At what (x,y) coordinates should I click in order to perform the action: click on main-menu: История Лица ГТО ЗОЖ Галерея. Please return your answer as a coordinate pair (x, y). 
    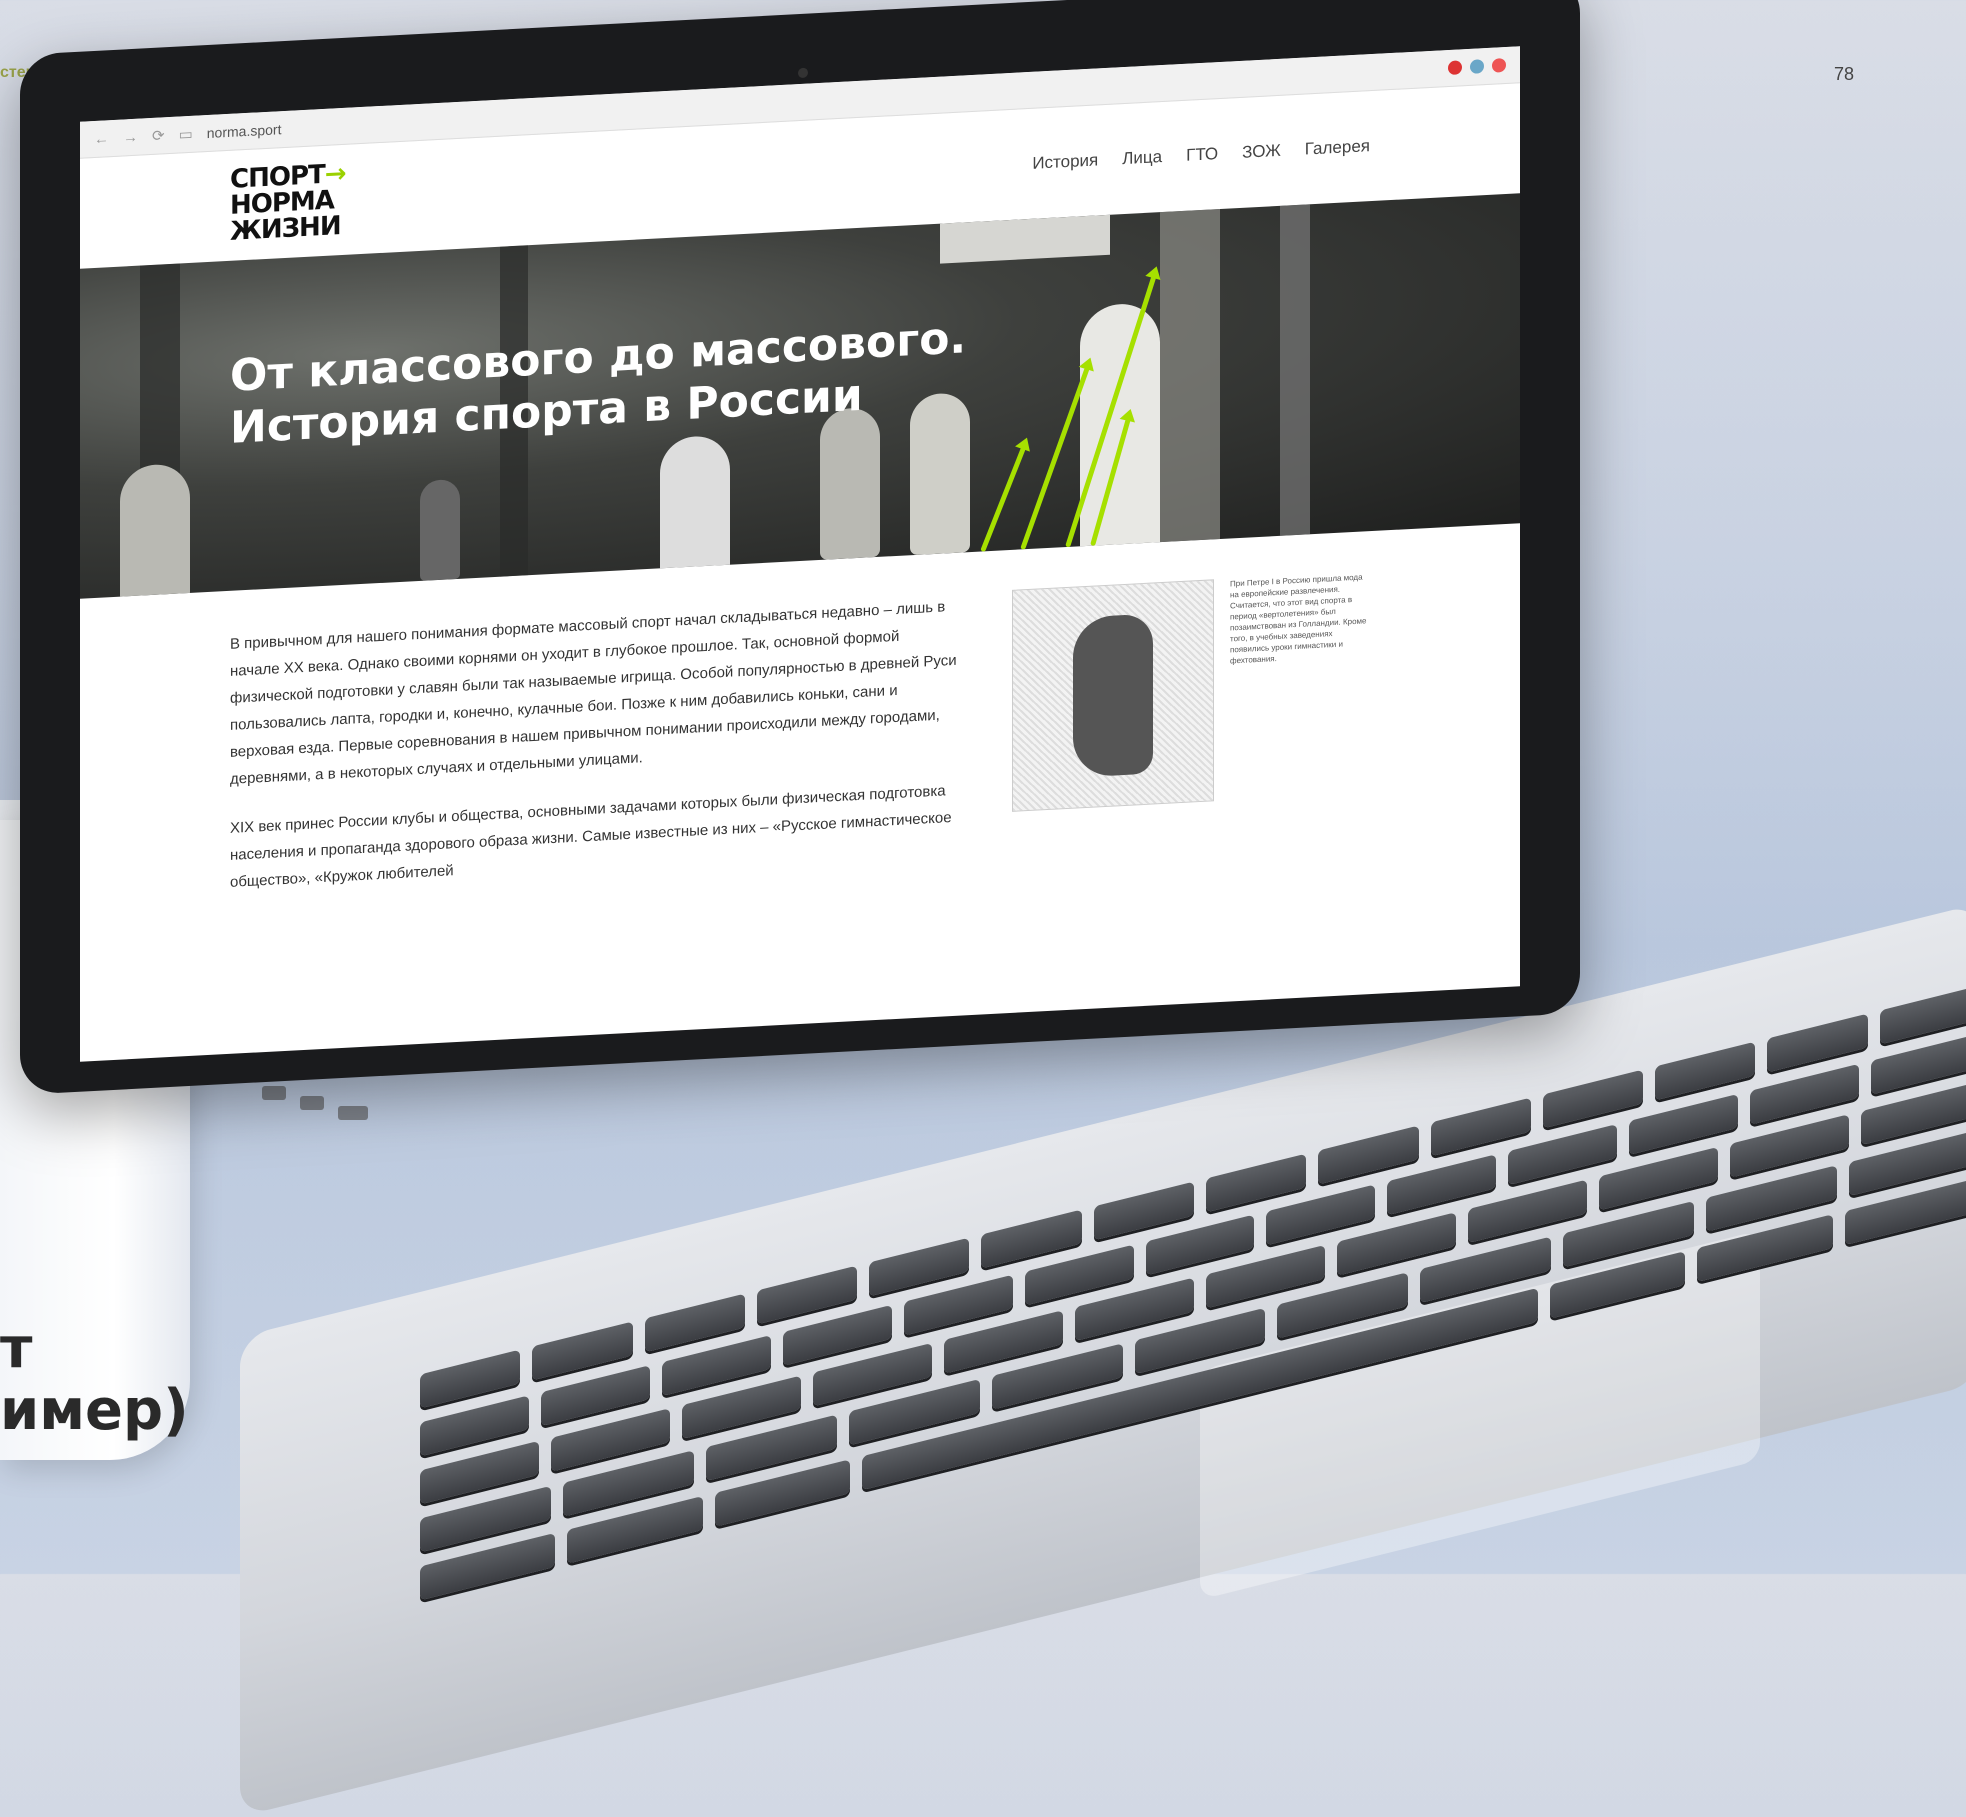
    Looking at the image, I should click on (1201, 155).